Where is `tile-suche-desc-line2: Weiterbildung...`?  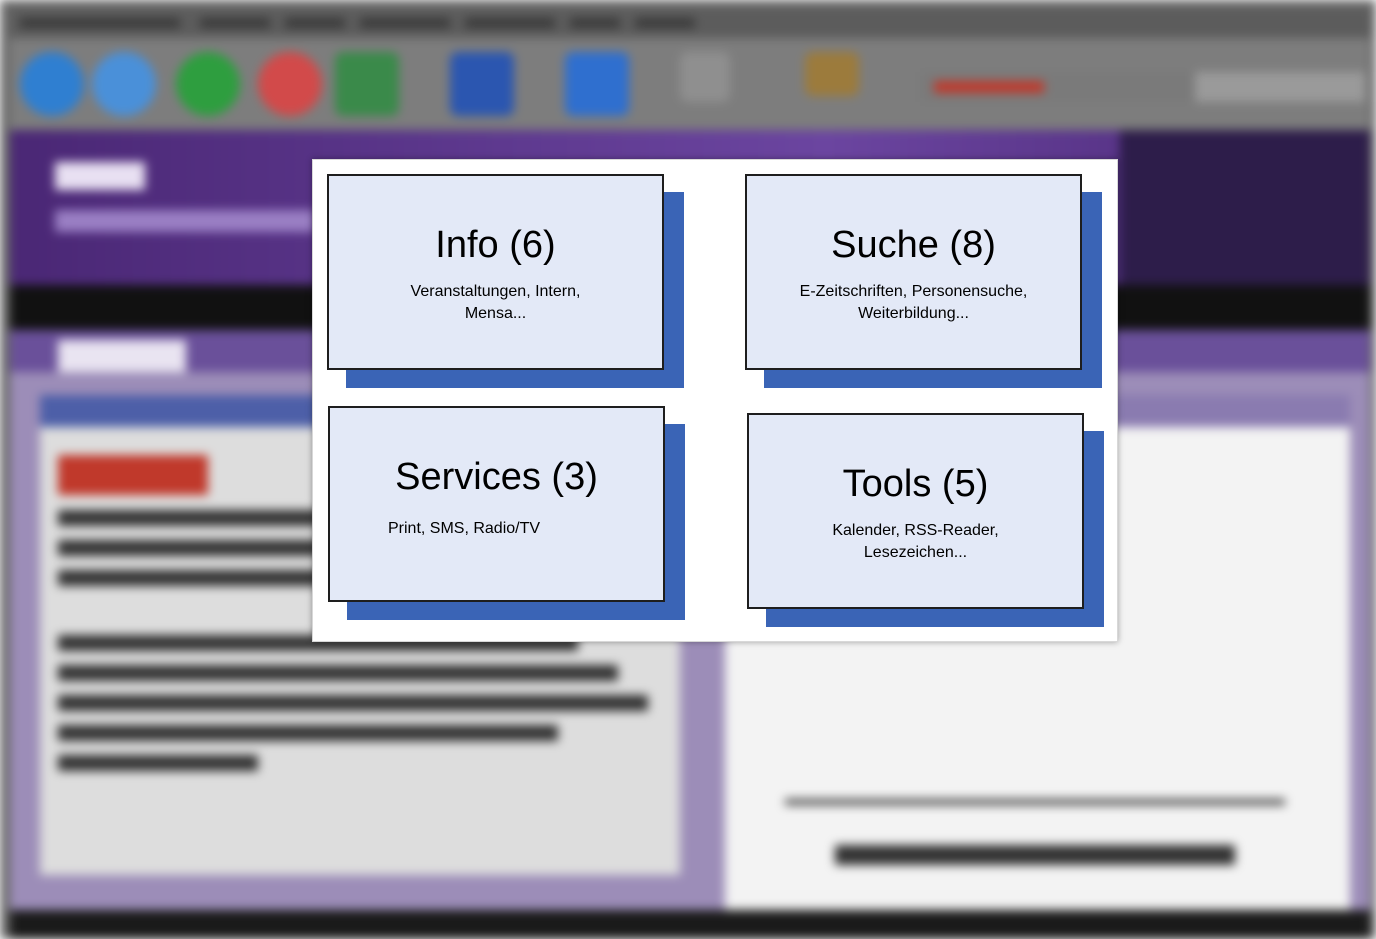
tile-suche-desc-line2: Weiterbildung... is located at coordinates (913, 313).